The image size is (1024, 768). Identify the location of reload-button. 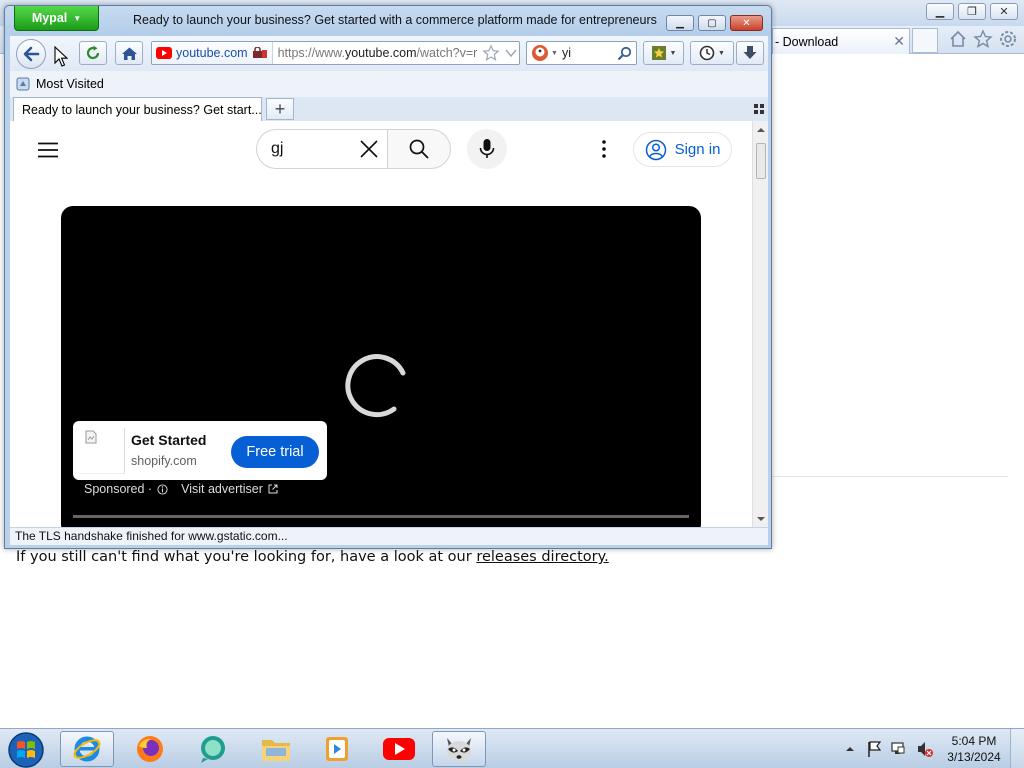
(93, 53).